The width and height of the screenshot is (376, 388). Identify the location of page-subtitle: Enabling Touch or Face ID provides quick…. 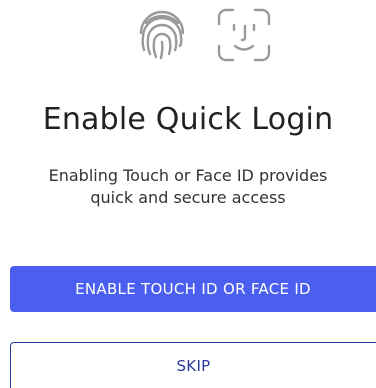
(188, 186).